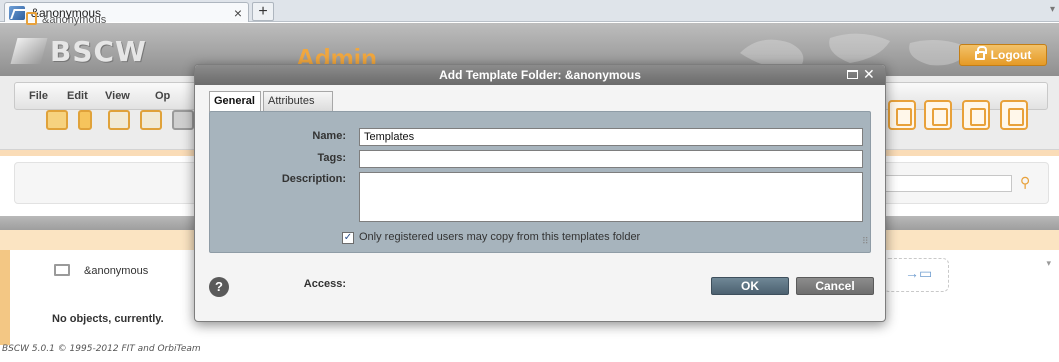  I want to click on browser-tab: &anonymous ×, so click(126, 12).